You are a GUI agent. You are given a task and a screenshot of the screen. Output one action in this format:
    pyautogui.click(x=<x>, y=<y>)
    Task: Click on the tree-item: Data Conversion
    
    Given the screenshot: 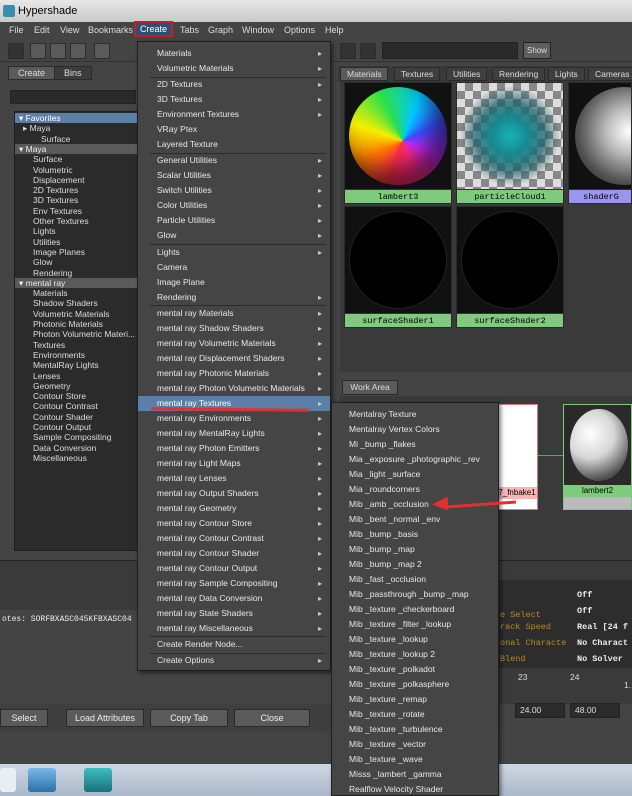 What is the action you would take?
    pyautogui.click(x=77, y=448)
    